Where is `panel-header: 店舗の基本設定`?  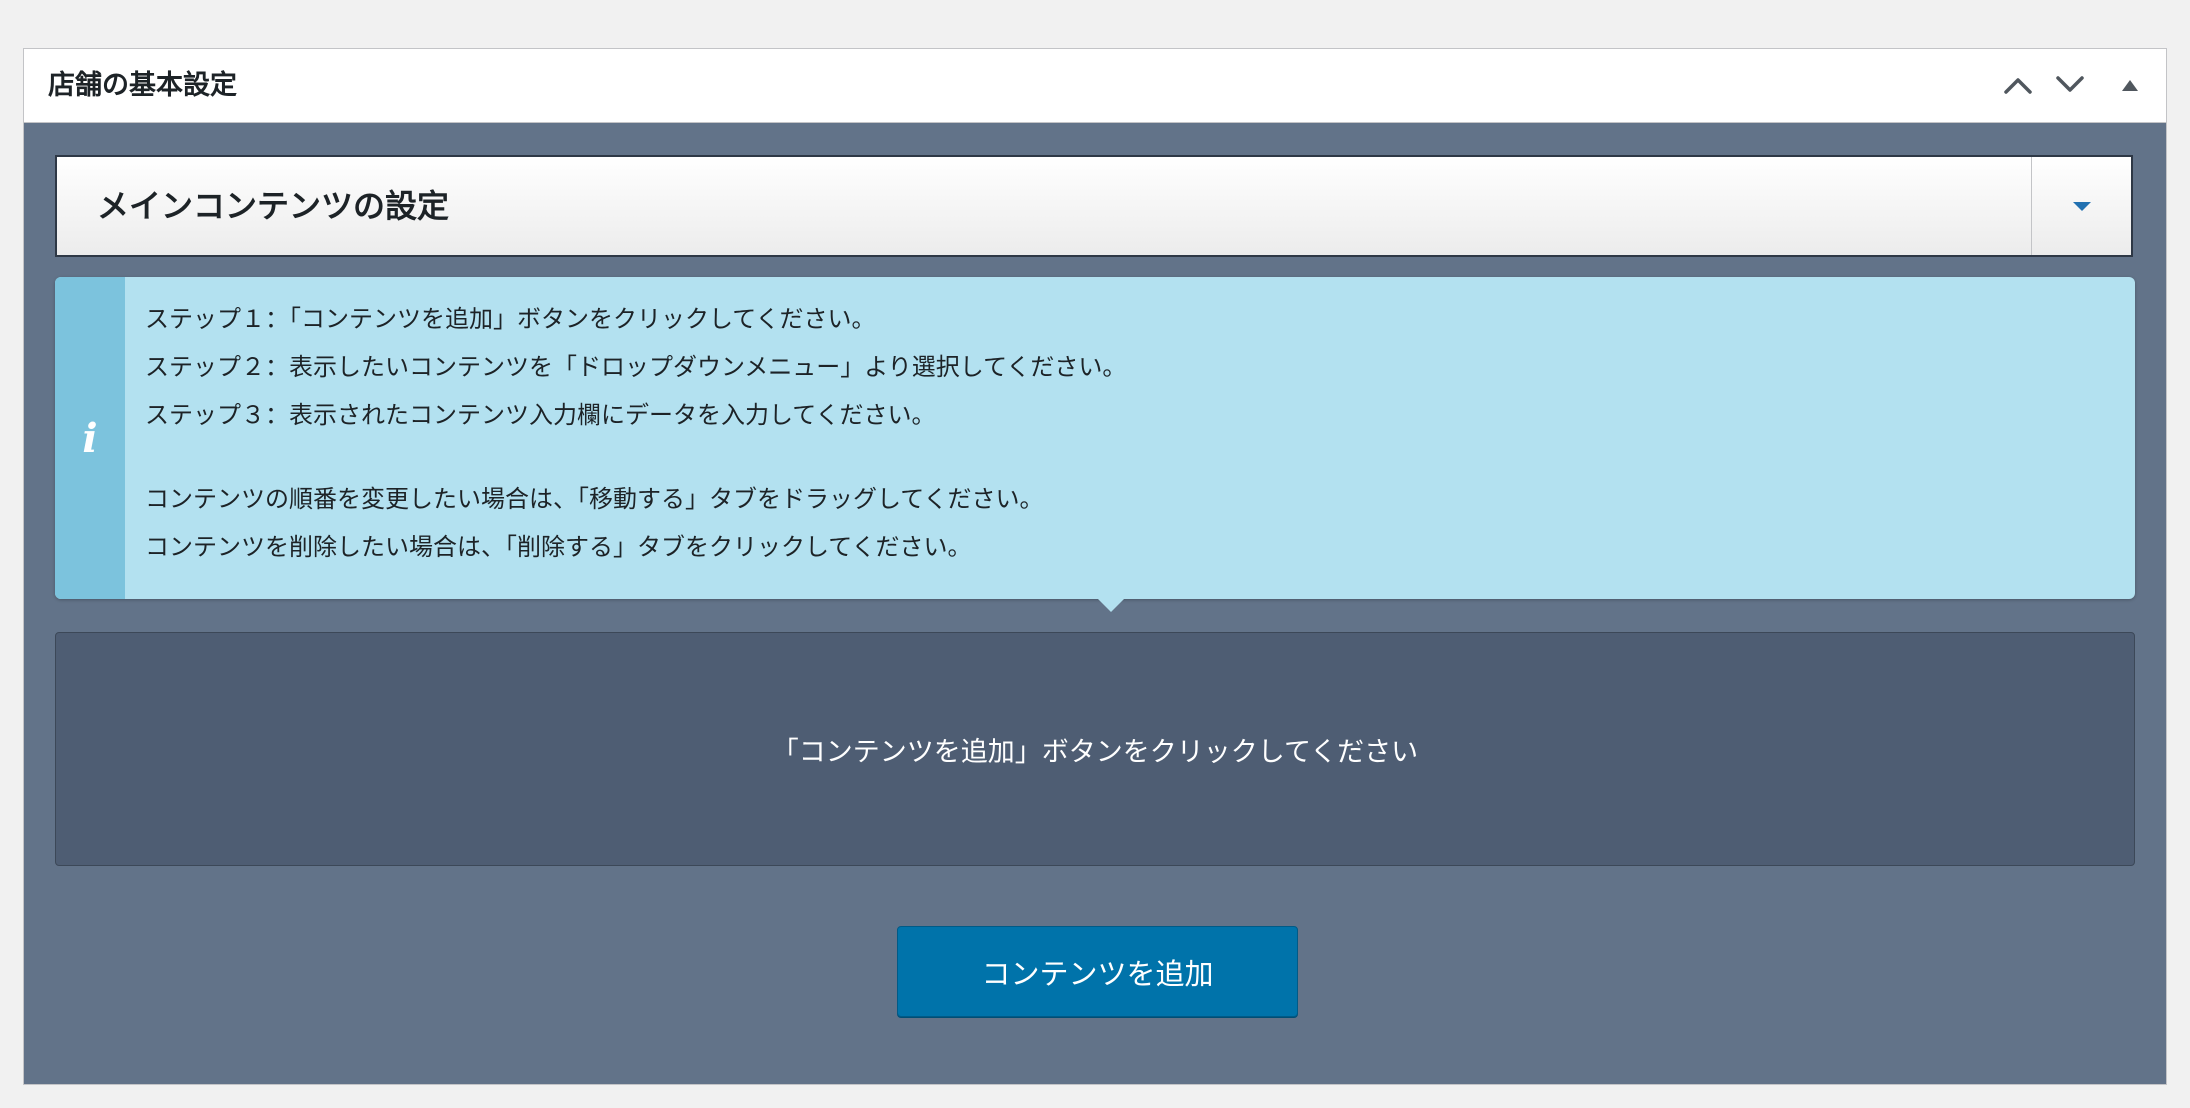 panel-header: 店舗の基本設定 is located at coordinates (1095, 86).